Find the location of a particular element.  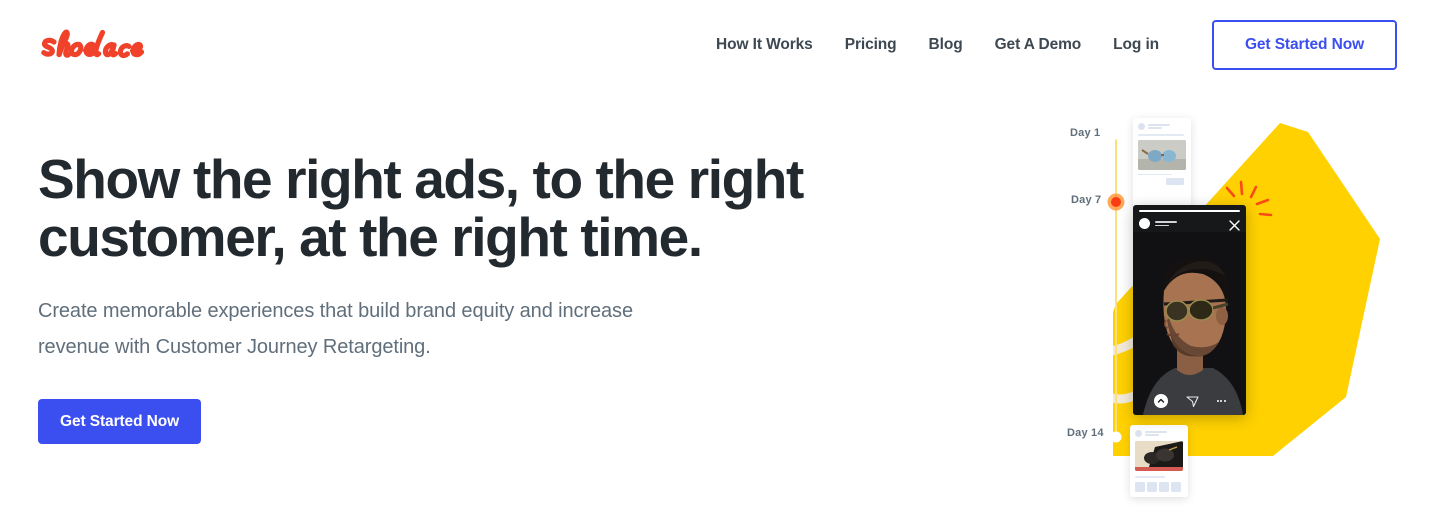

shoelace-logo: shoelace is located at coordinates (105, 45).